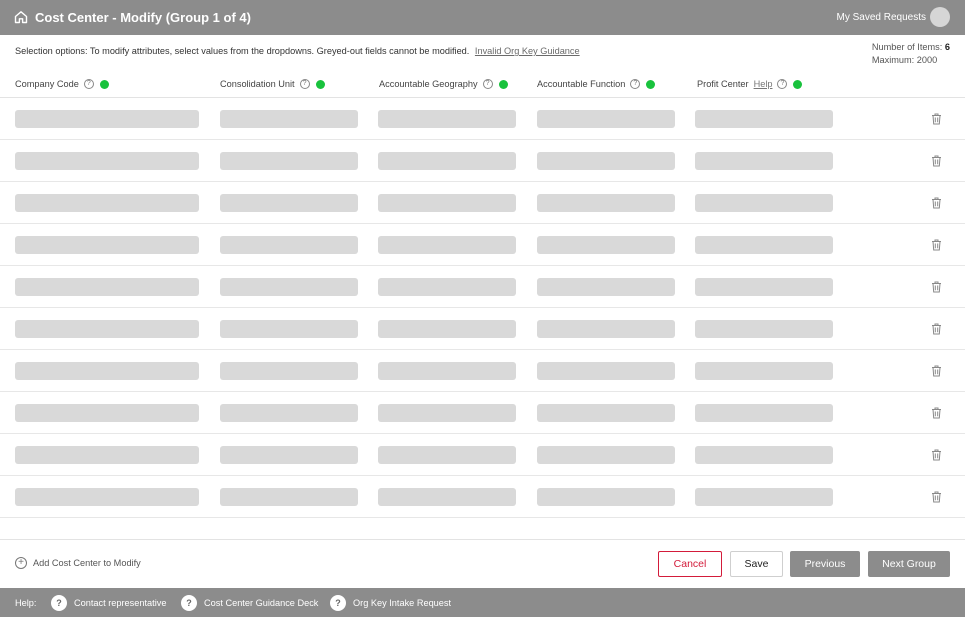 The image size is (965, 617). What do you see at coordinates (909, 564) in the screenshot?
I see `next-group-button: Next Group` at bounding box center [909, 564].